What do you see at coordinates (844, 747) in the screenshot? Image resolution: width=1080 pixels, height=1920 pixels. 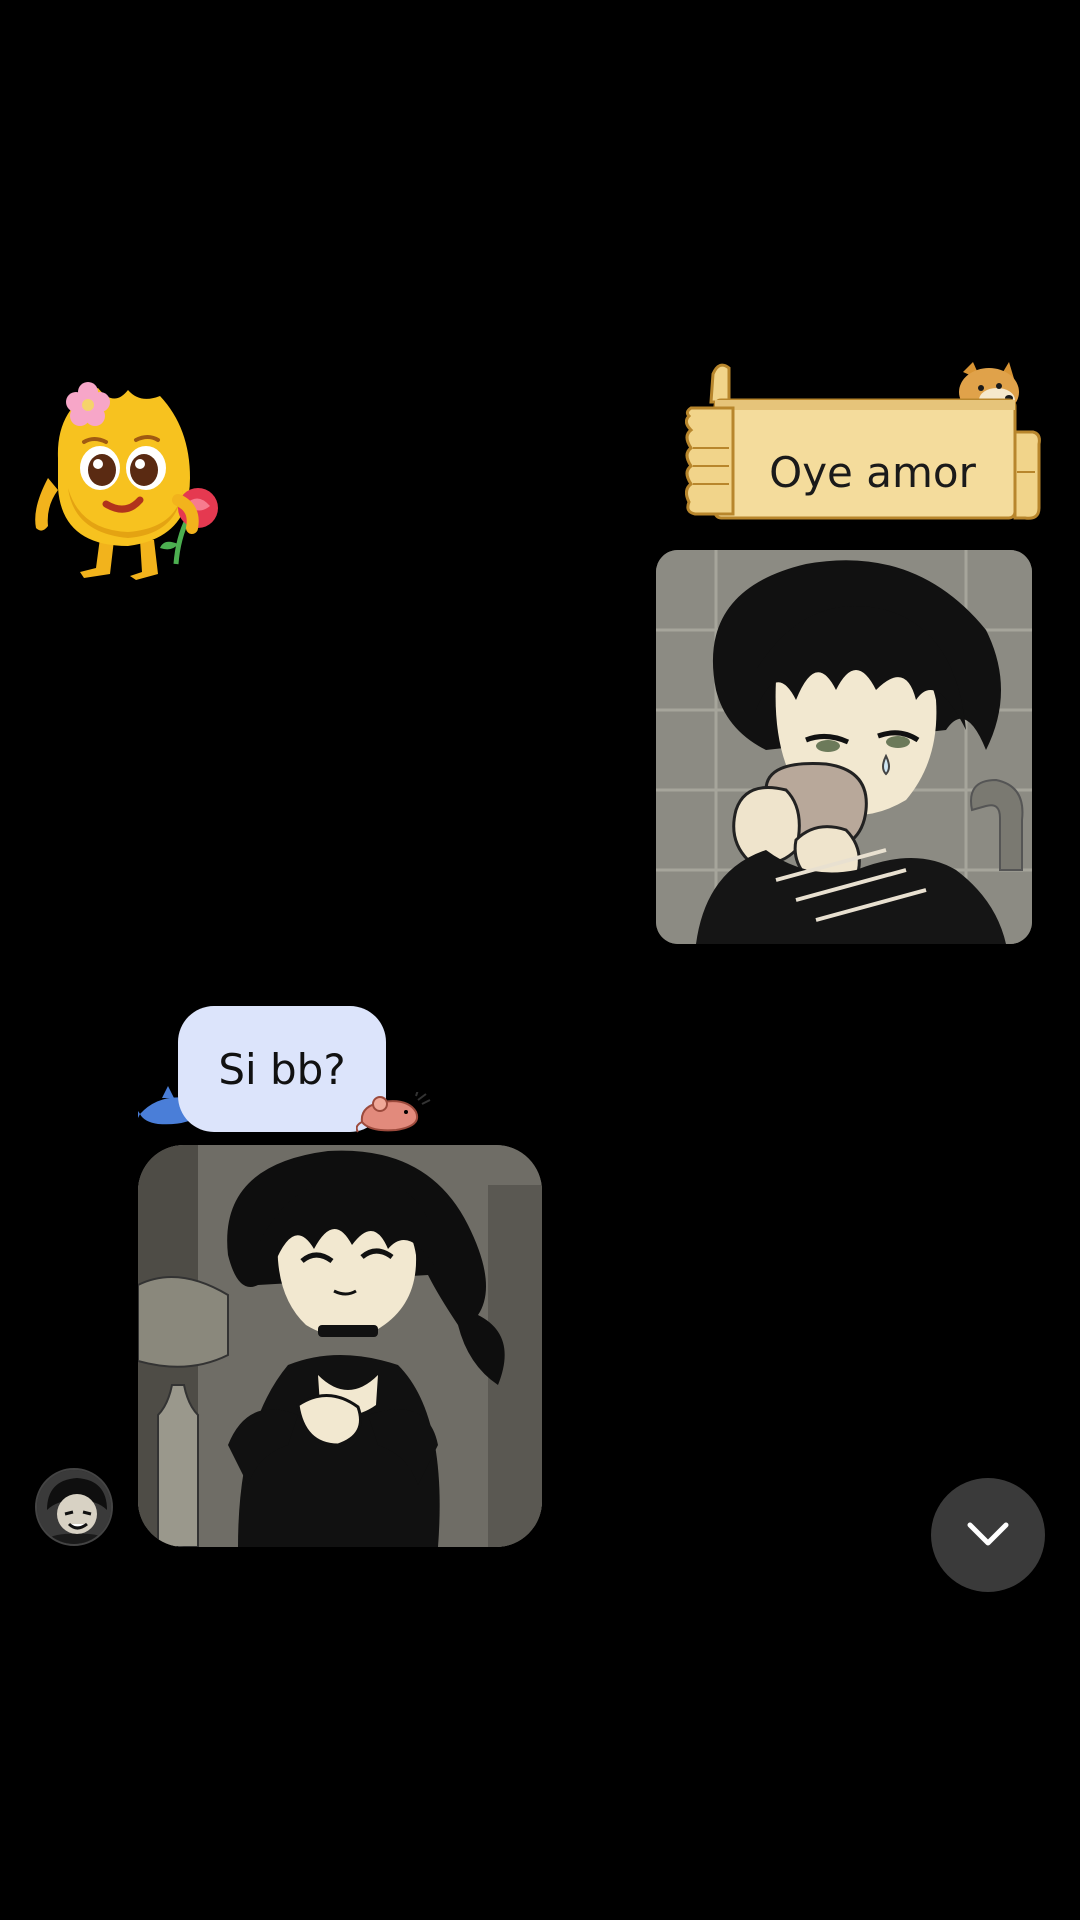 I see `anime-boy-drinking-image` at bounding box center [844, 747].